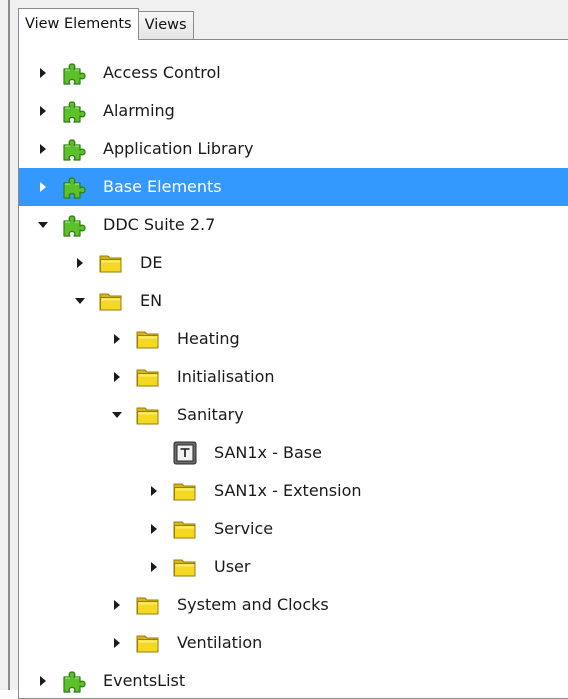 The height and width of the screenshot is (699, 568). I want to click on tree-row: Alarming, so click(293, 111).